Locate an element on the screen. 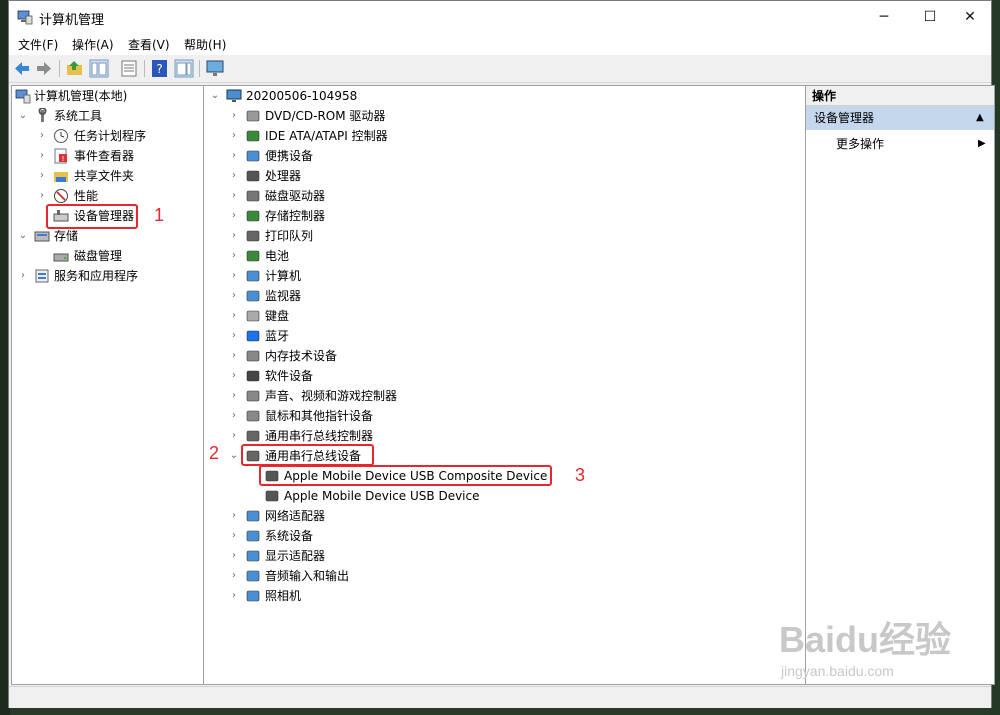 This screenshot has width=1000, height=715. menu-help: 帮助(H) is located at coordinates (205, 44).